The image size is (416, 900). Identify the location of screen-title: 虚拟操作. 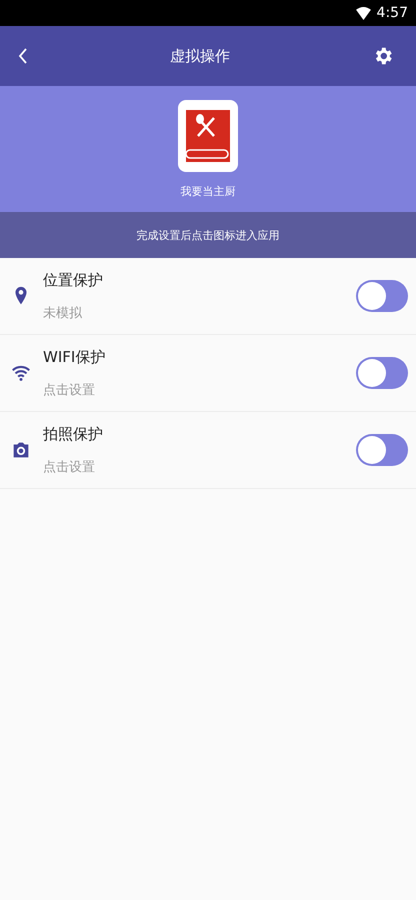
(200, 56).